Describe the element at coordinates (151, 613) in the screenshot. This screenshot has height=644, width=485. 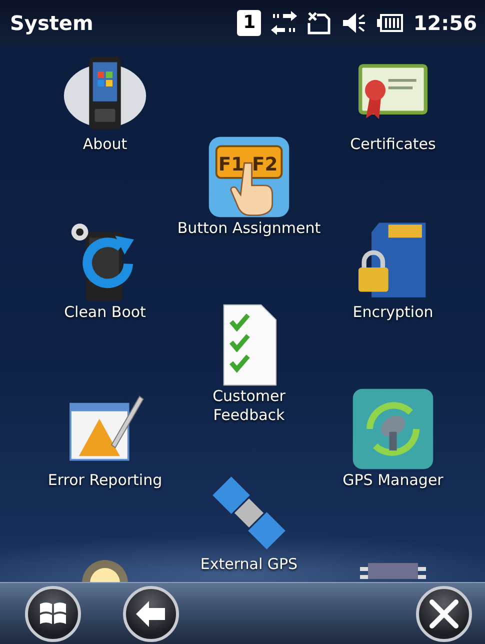
I see `back-arrow-icon` at that location.